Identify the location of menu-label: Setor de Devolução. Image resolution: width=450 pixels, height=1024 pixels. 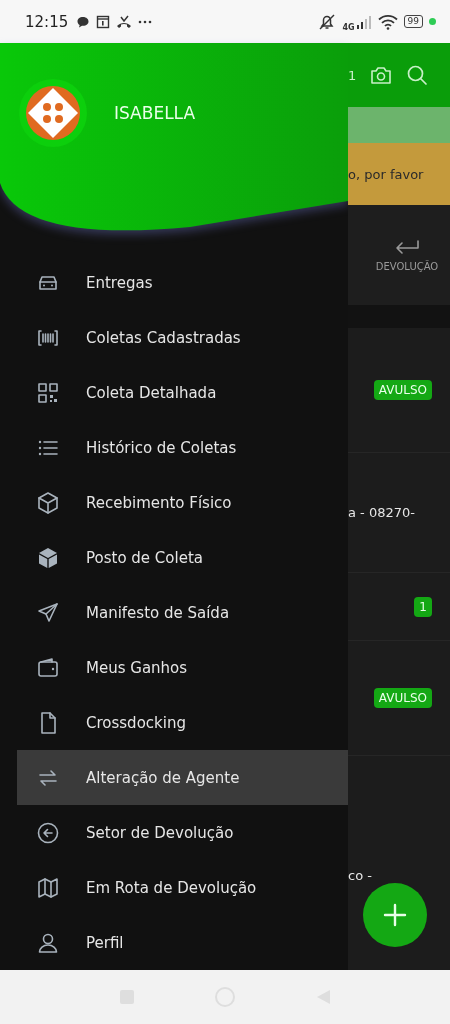
(160, 832).